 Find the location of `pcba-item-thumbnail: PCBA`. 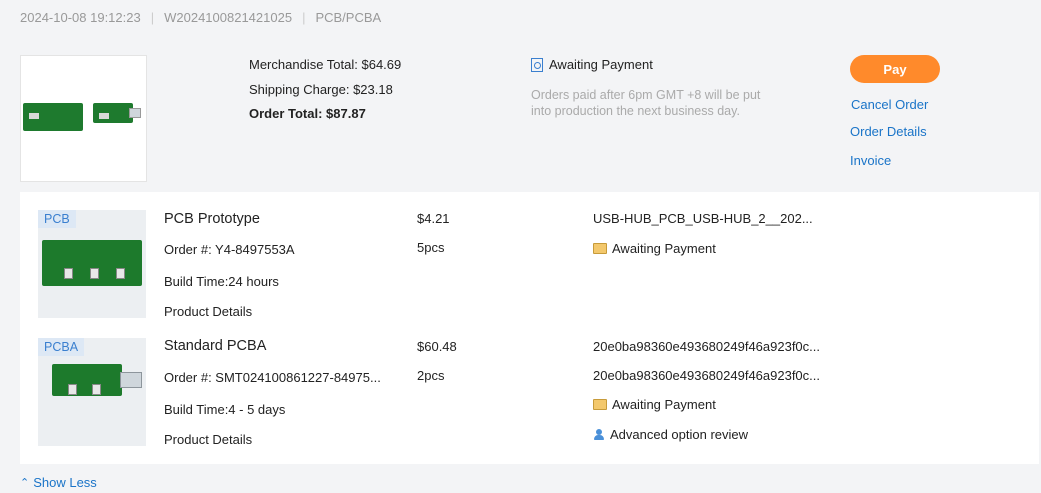

pcba-item-thumbnail: PCBA is located at coordinates (92, 392).